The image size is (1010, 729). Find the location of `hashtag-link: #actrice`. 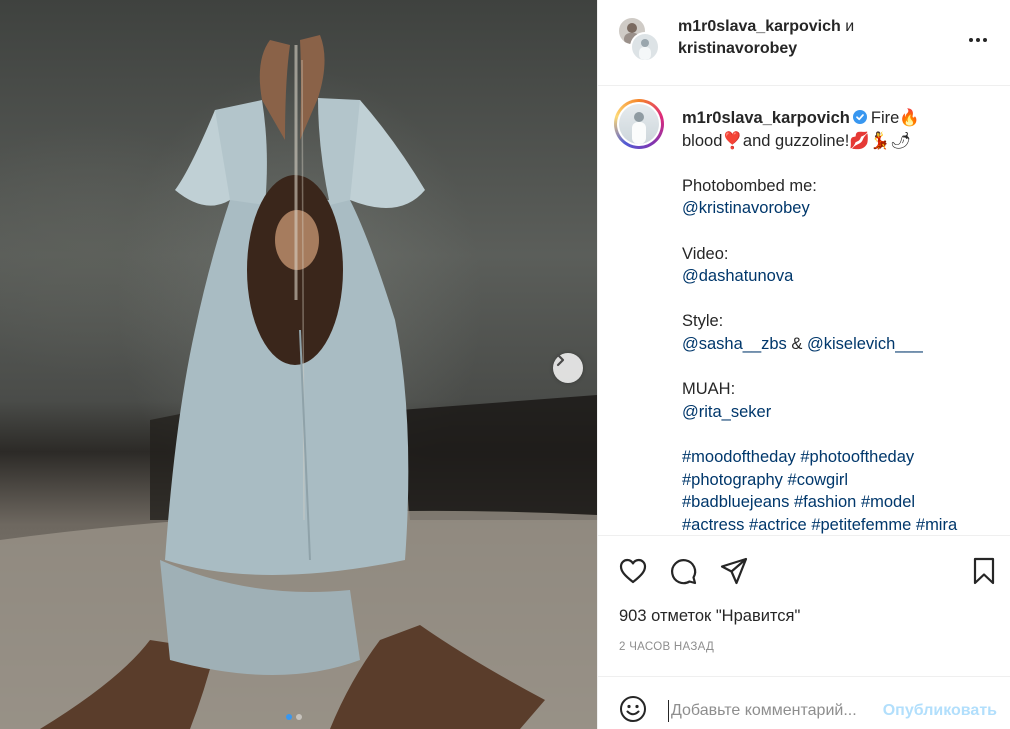

hashtag-link: #actrice is located at coordinates (778, 525).